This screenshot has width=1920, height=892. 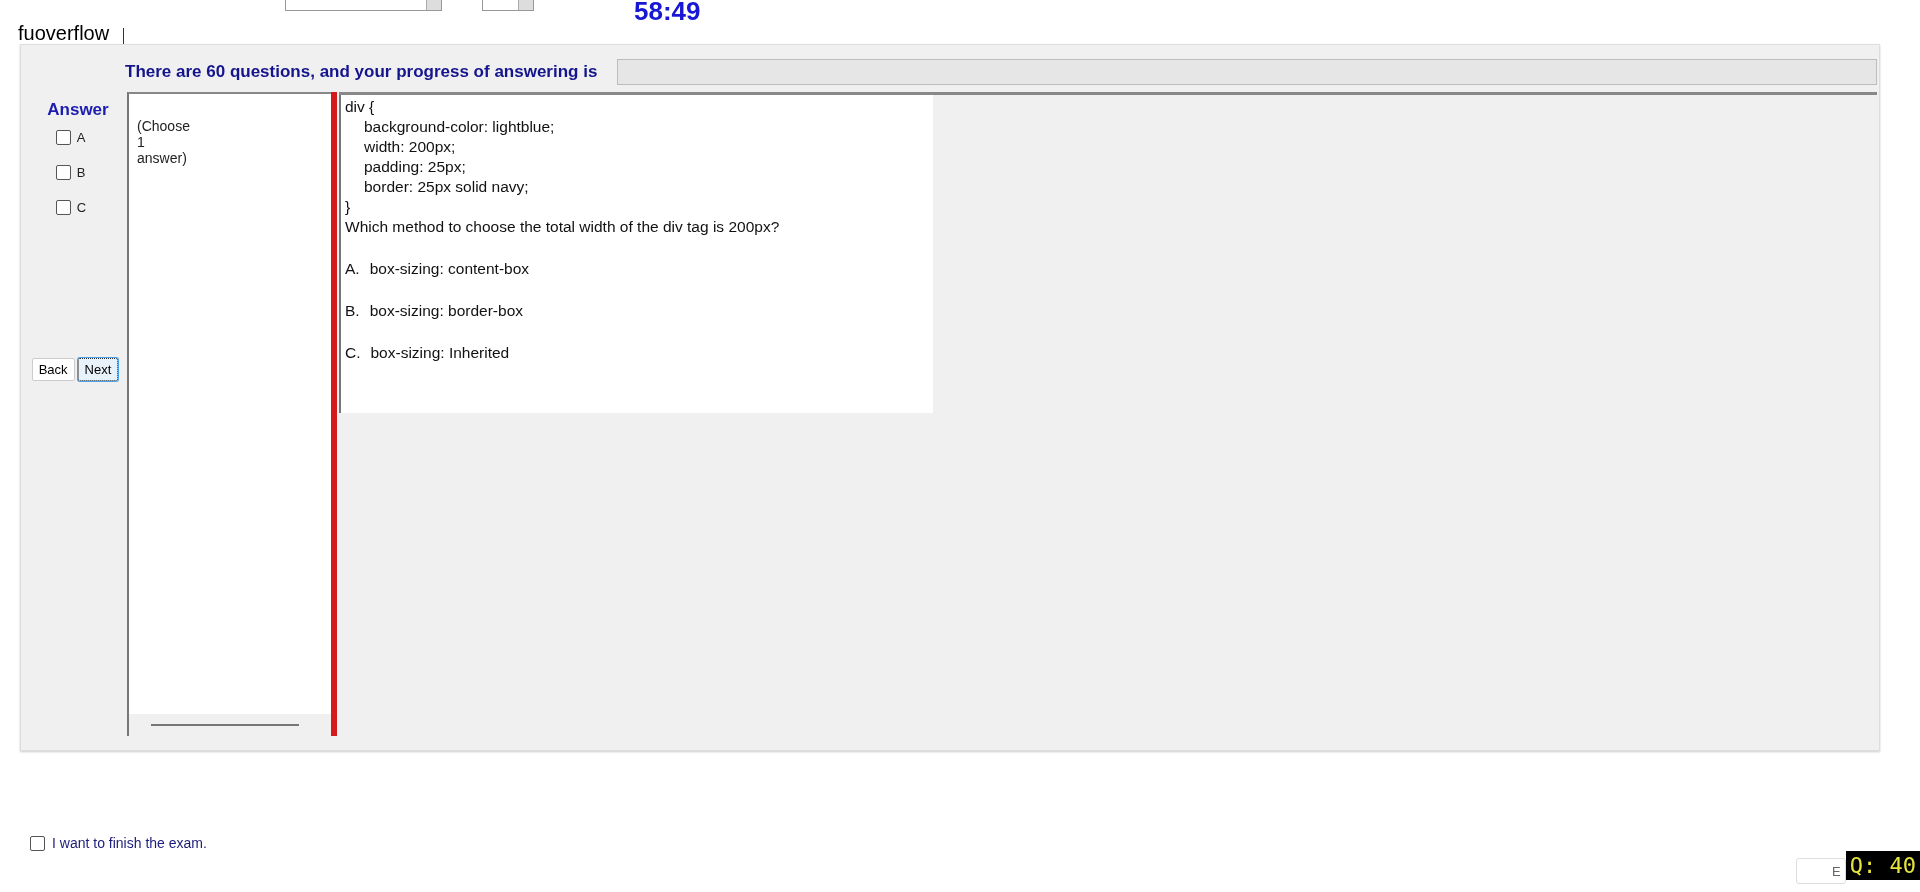 What do you see at coordinates (230, 725) in the screenshot?
I see `horizontal-scrollbar` at bounding box center [230, 725].